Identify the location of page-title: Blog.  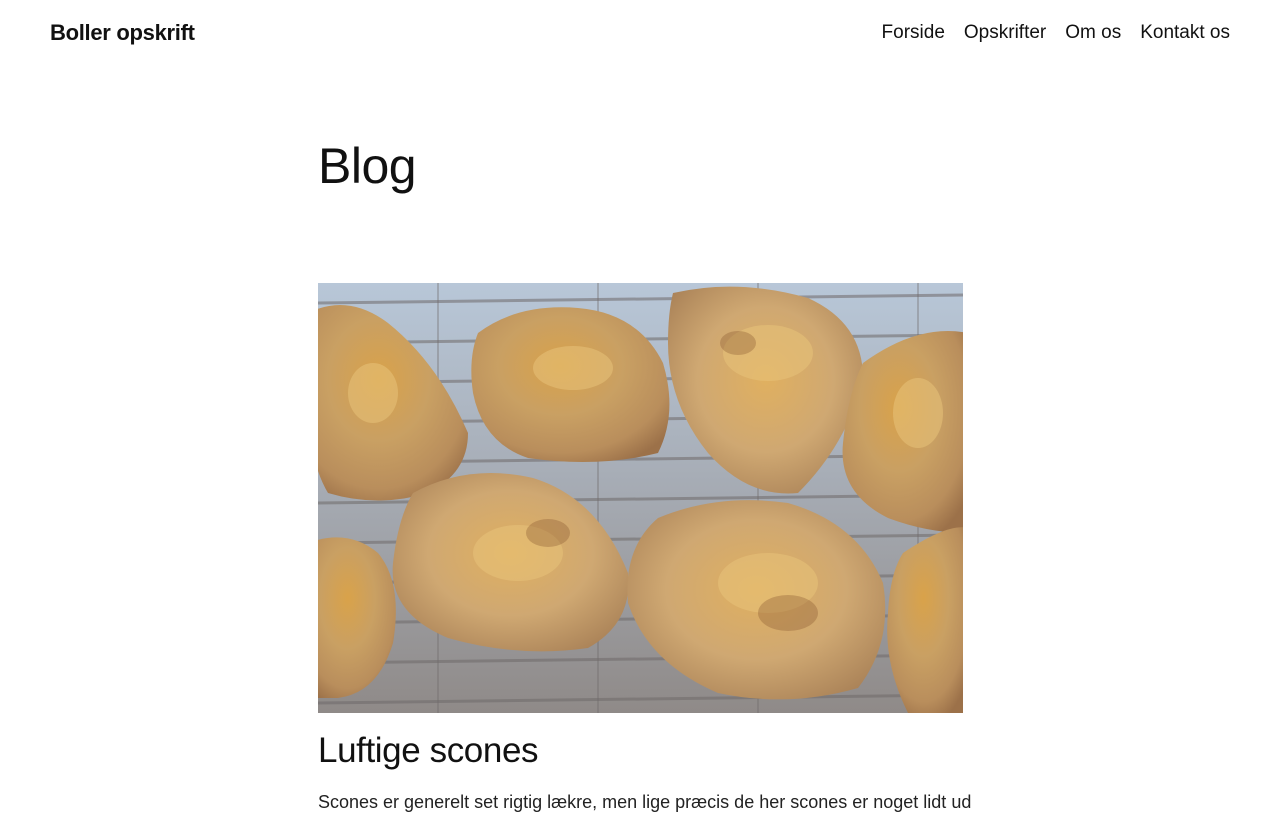
(367, 166).